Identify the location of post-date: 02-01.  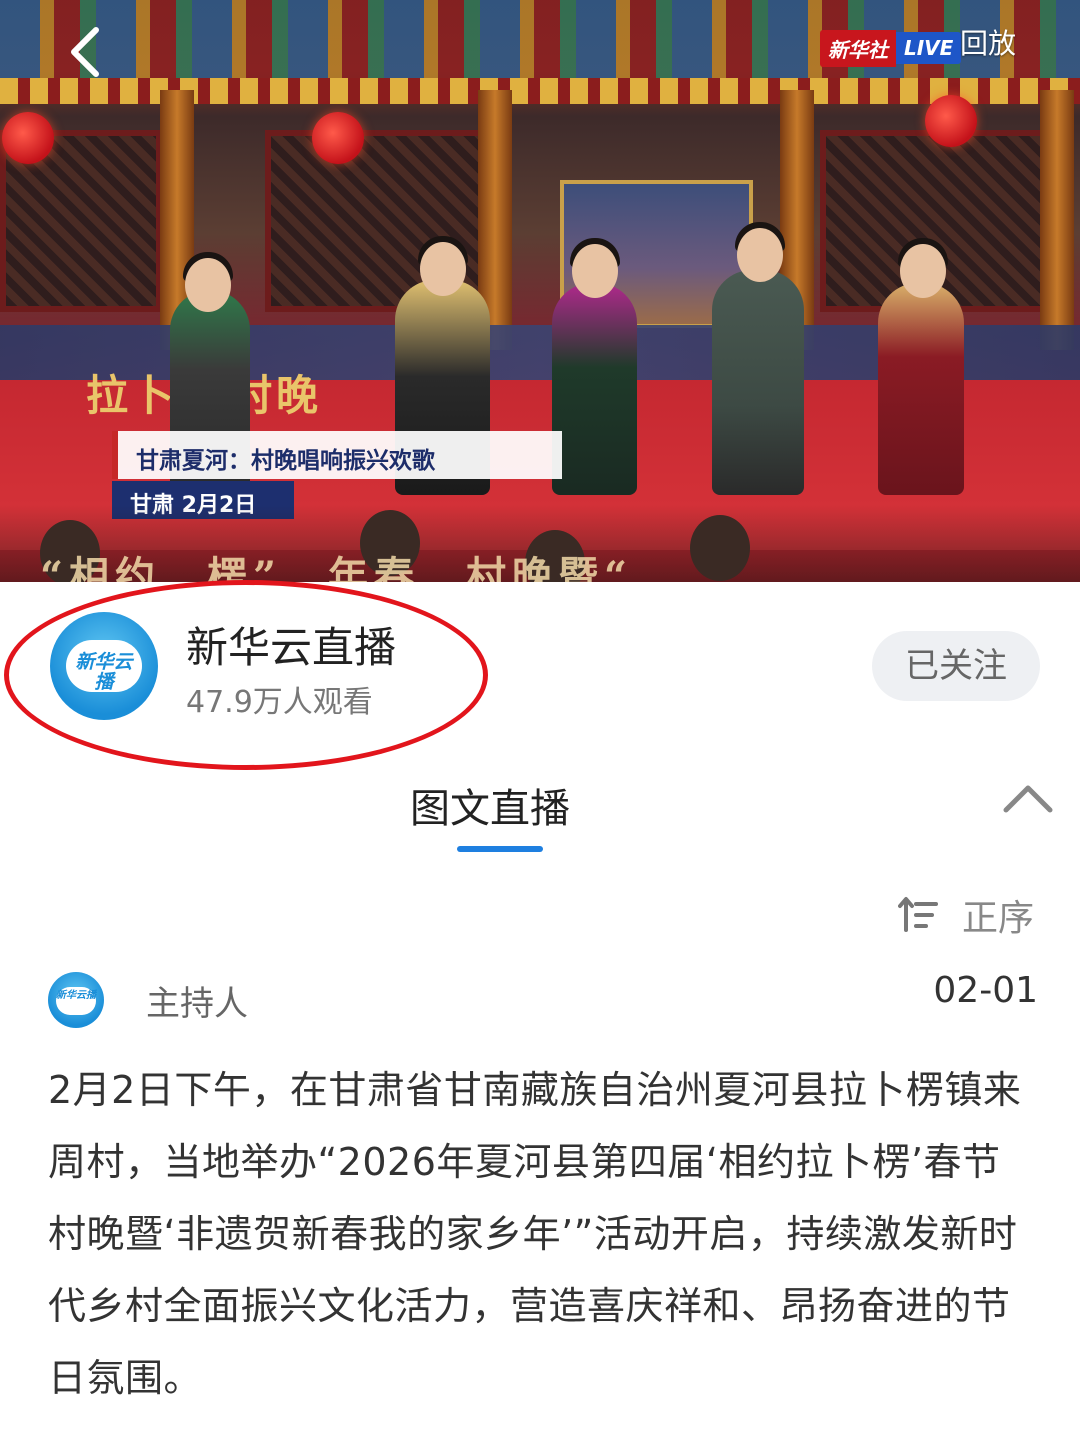
(985, 990).